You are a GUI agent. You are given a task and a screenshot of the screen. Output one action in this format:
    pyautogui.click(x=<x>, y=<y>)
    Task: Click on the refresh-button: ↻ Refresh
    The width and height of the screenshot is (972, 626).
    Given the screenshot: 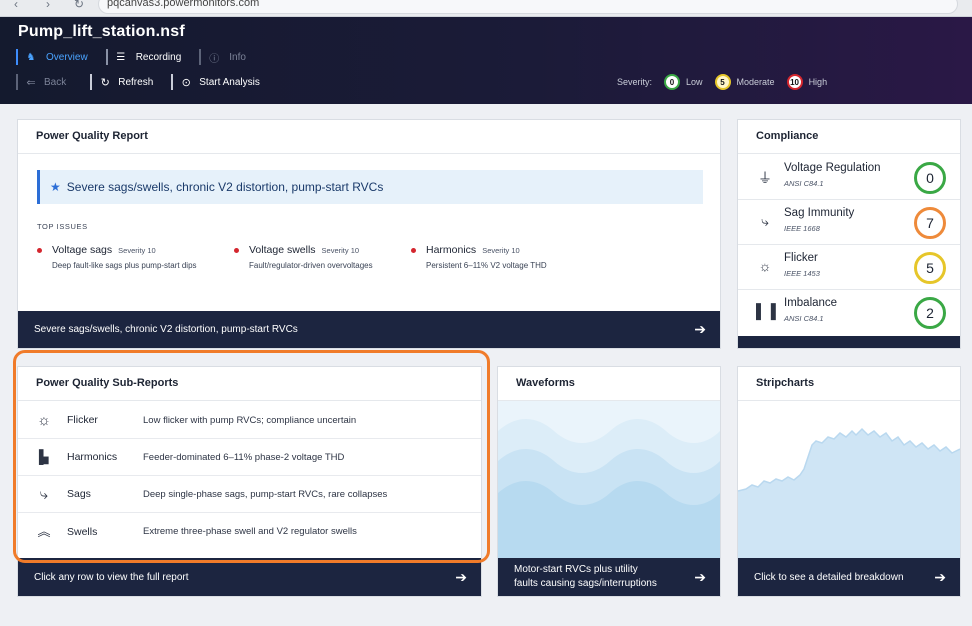 What is the action you would take?
    pyautogui.click(x=129, y=82)
    